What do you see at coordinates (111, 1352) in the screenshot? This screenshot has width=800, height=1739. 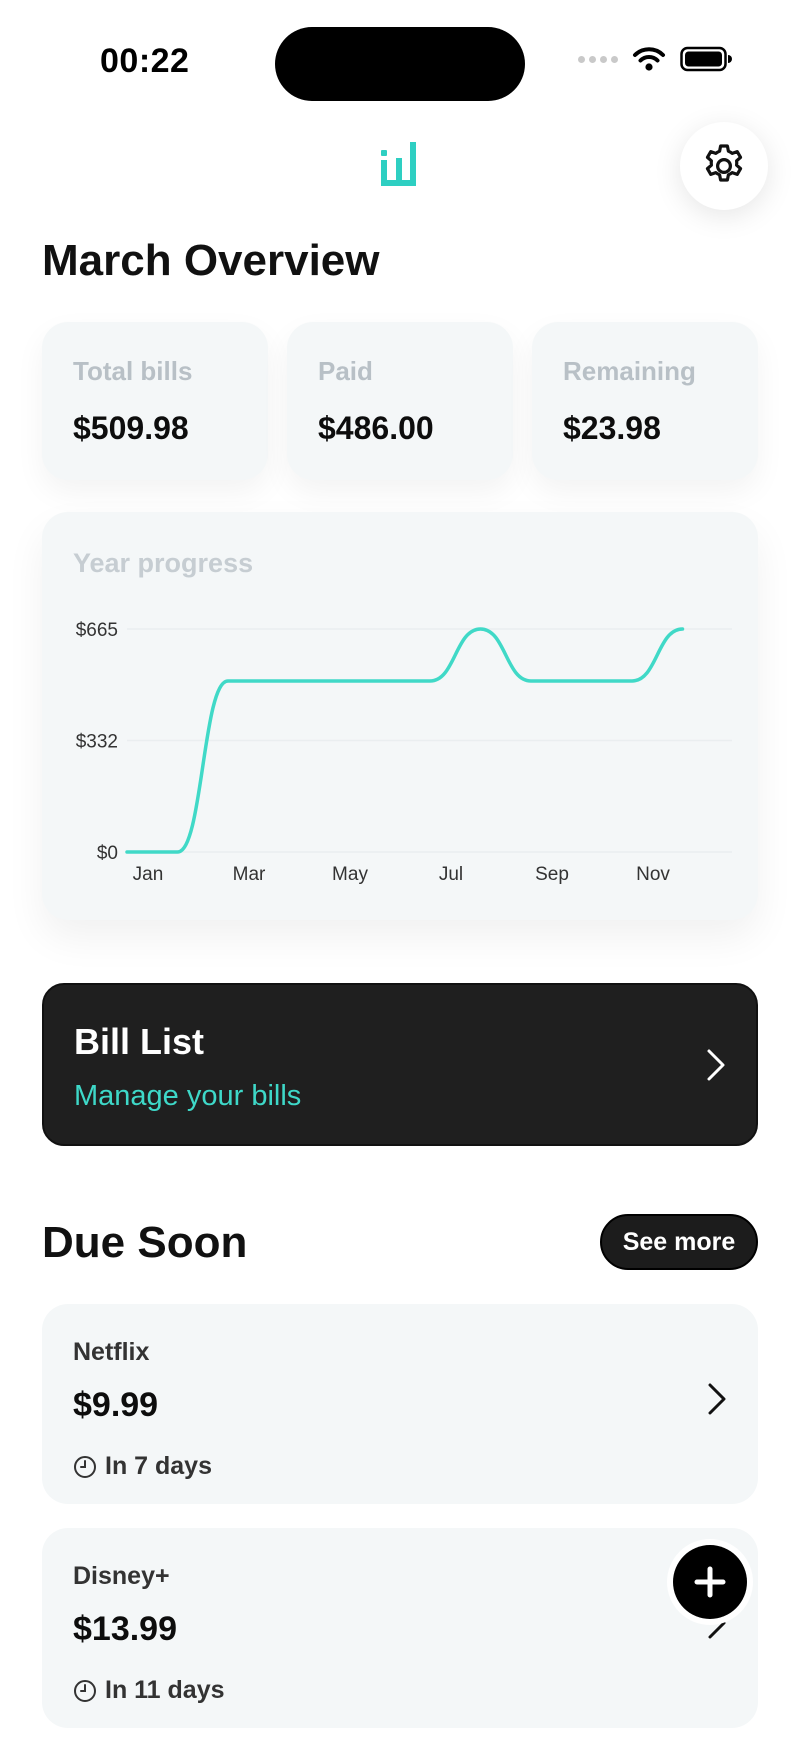 I see `due-item-name: Netflix` at bounding box center [111, 1352].